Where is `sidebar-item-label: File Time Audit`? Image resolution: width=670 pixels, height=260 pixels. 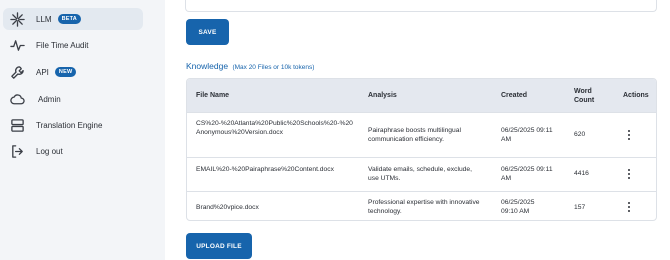
sidebar-item-label: File Time Audit is located at coordinates (62, 45).